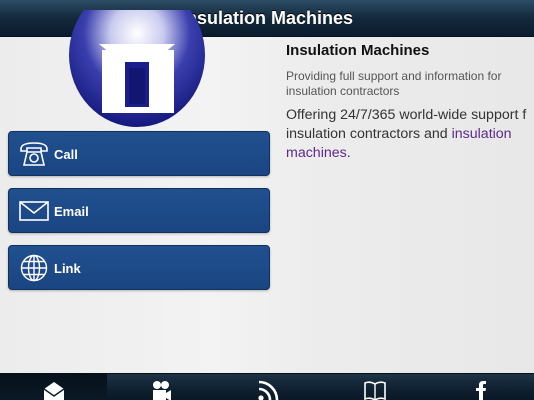 This screenshot has width=534, height=400. Describe the element at coordinates (374, 390) in the screenshot. I see `book-icon` at that location.